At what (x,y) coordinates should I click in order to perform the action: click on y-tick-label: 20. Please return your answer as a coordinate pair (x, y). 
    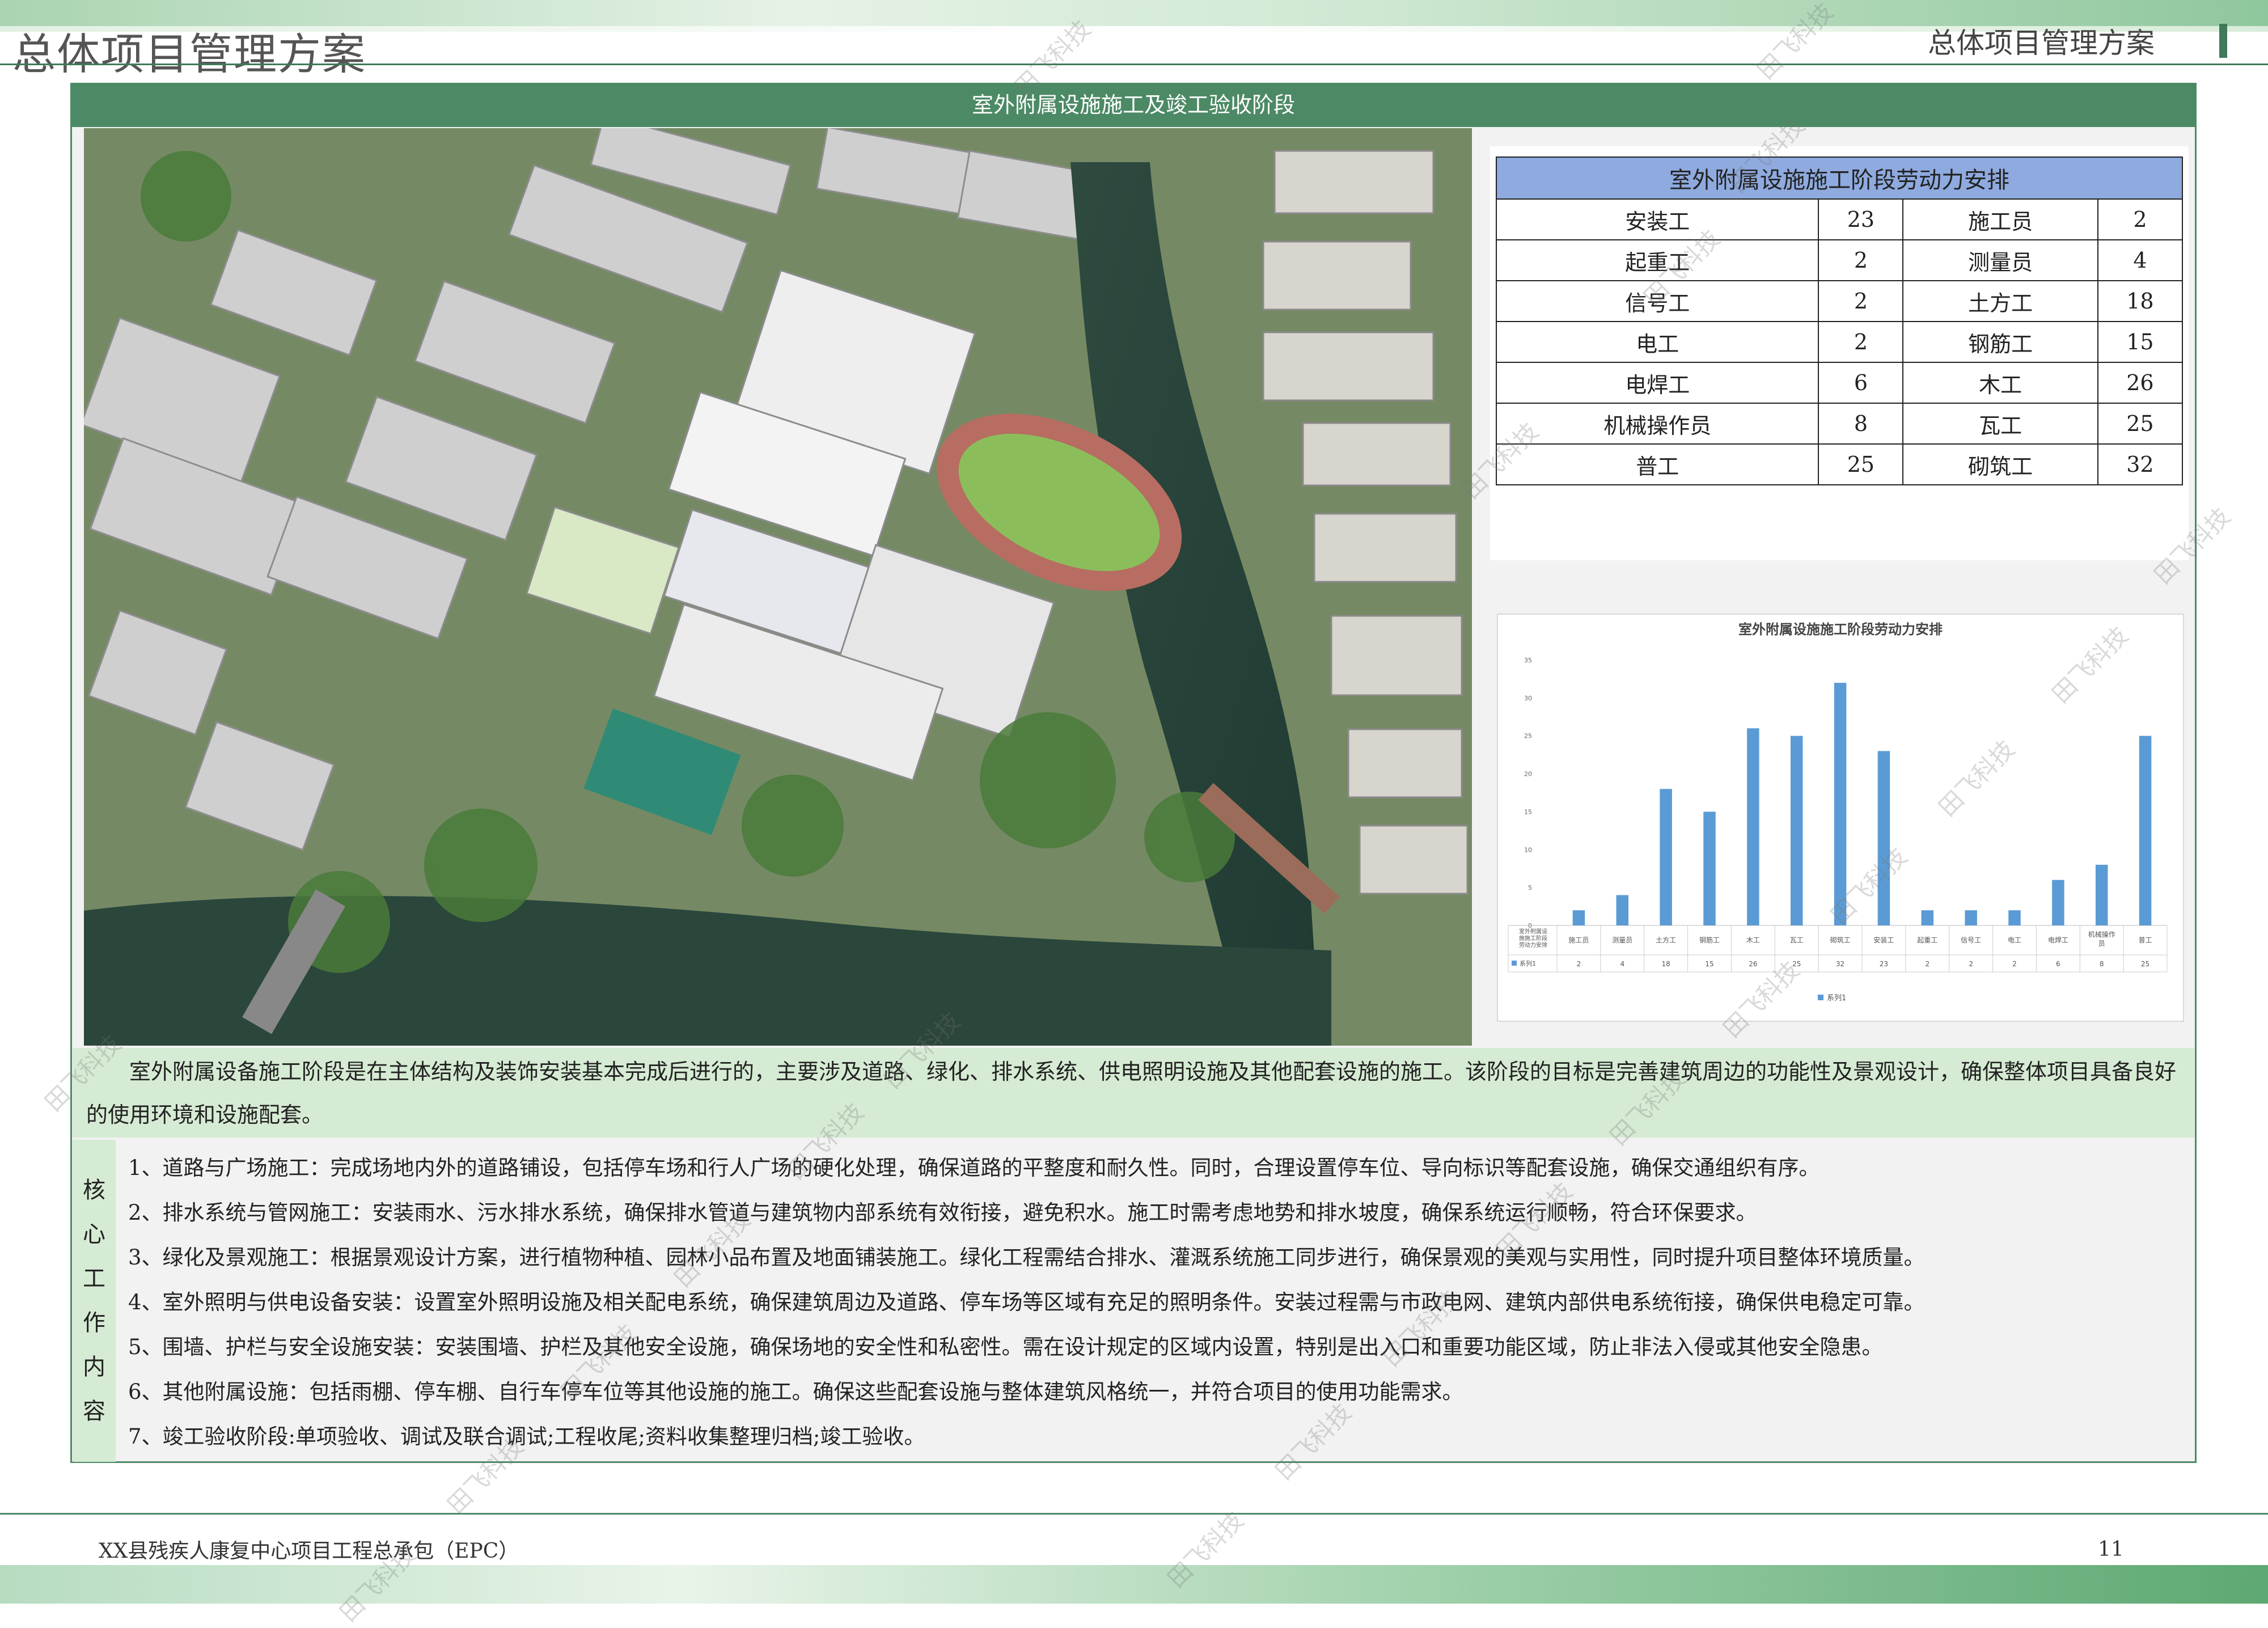
    Looking at the image, I should click on (1528, 774).